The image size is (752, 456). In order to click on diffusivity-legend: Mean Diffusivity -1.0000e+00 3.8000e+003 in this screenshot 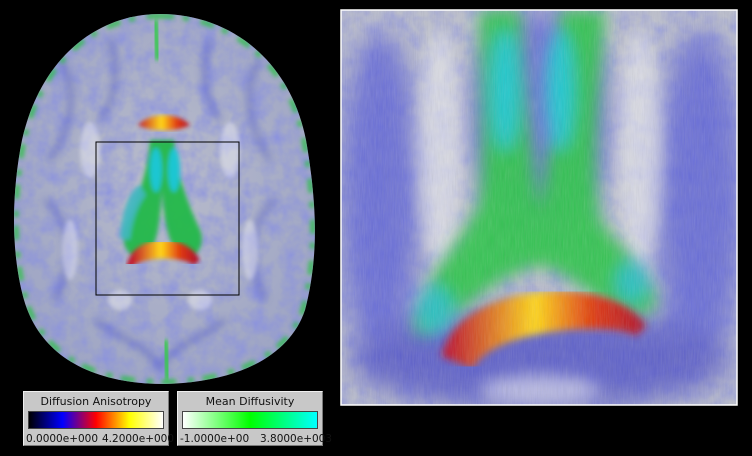, I will do `click(254, 418)`.